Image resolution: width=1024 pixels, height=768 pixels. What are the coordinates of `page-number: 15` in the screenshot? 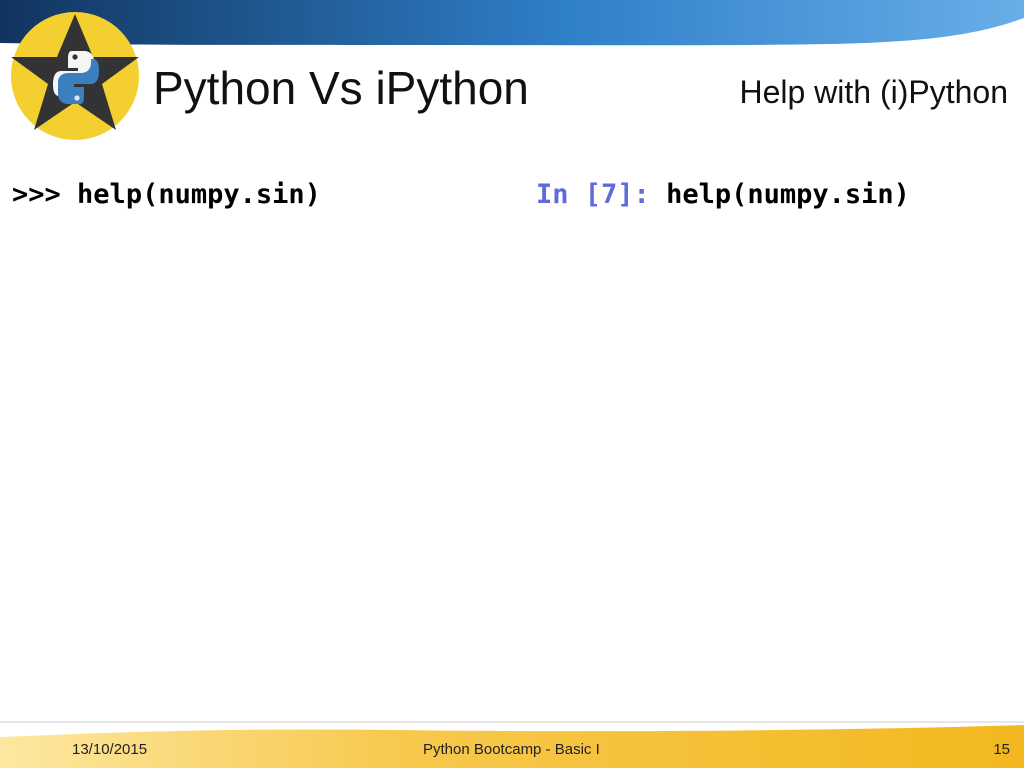 It's located at (1001, 749).